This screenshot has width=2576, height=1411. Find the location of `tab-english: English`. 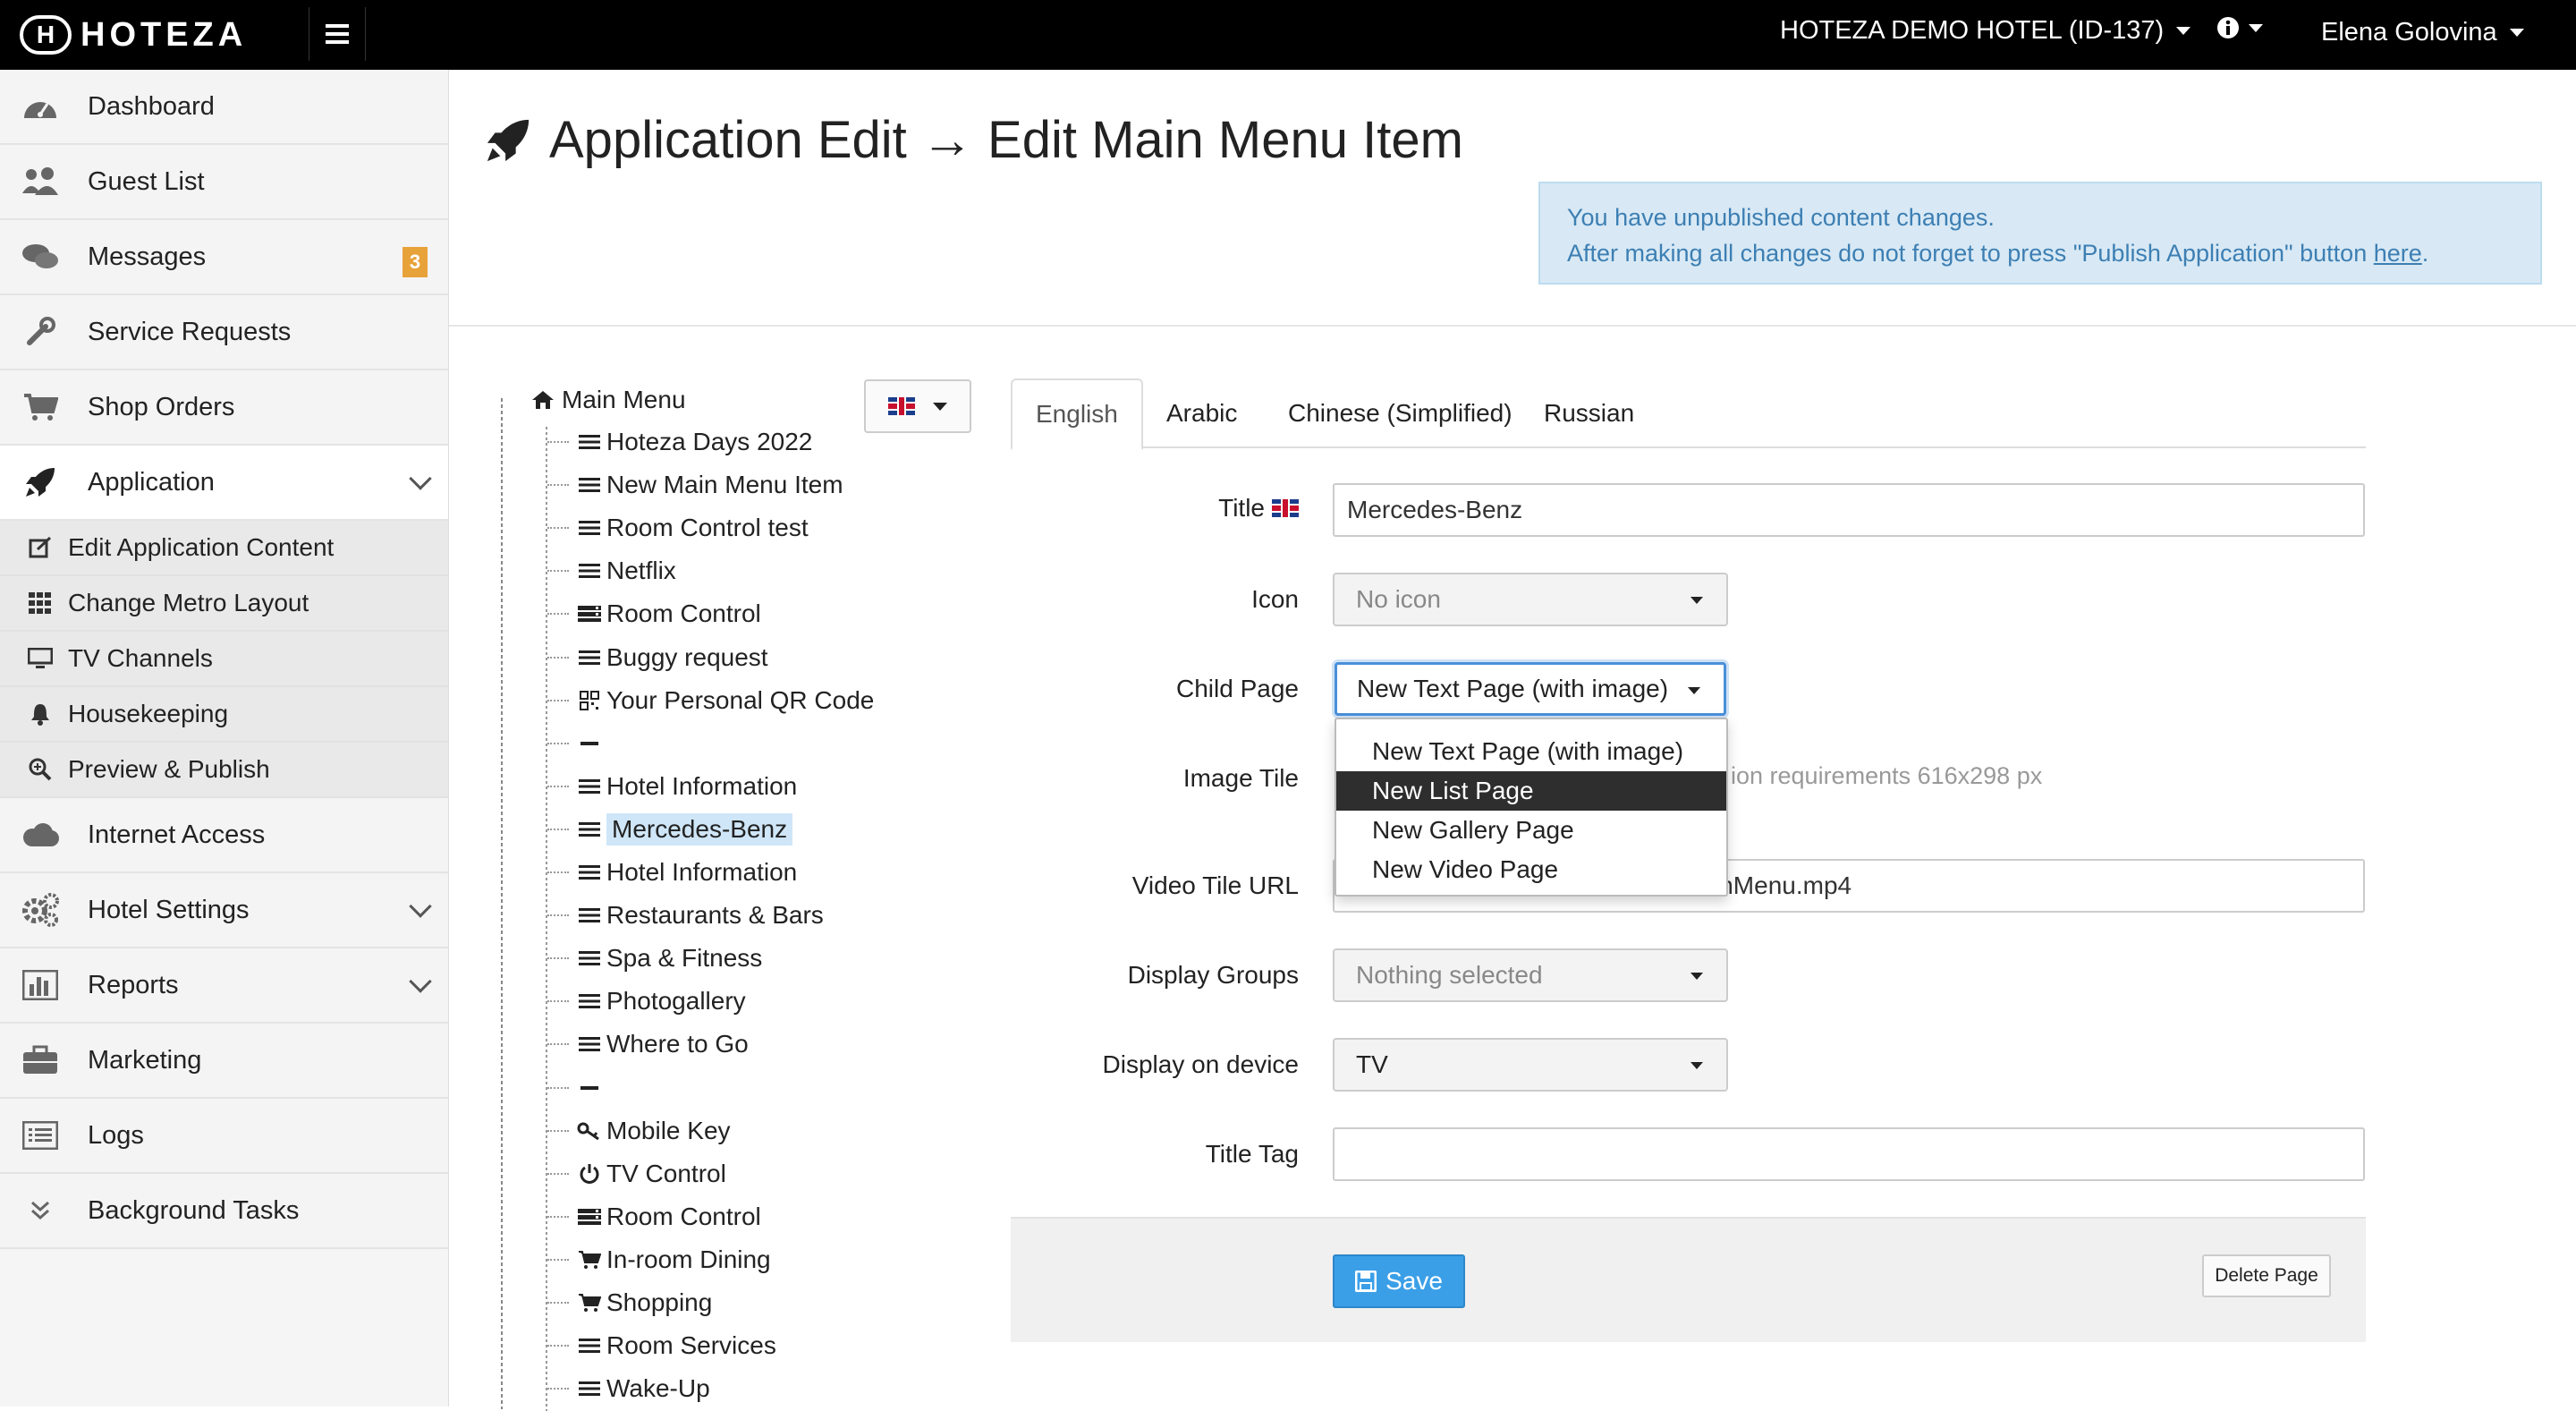

tab-english: English is located at coordinates (1077, 414).